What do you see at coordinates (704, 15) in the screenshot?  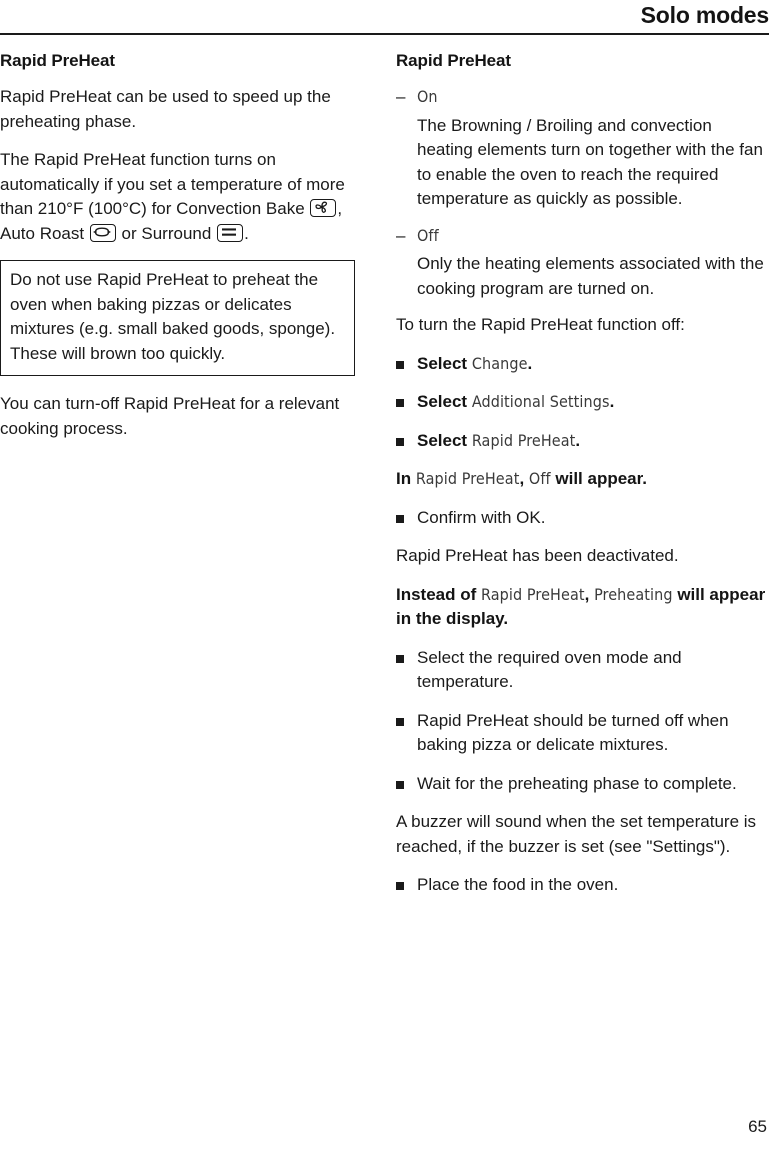 I see `page-title: Solo modes` at bounding box center [704, 15].